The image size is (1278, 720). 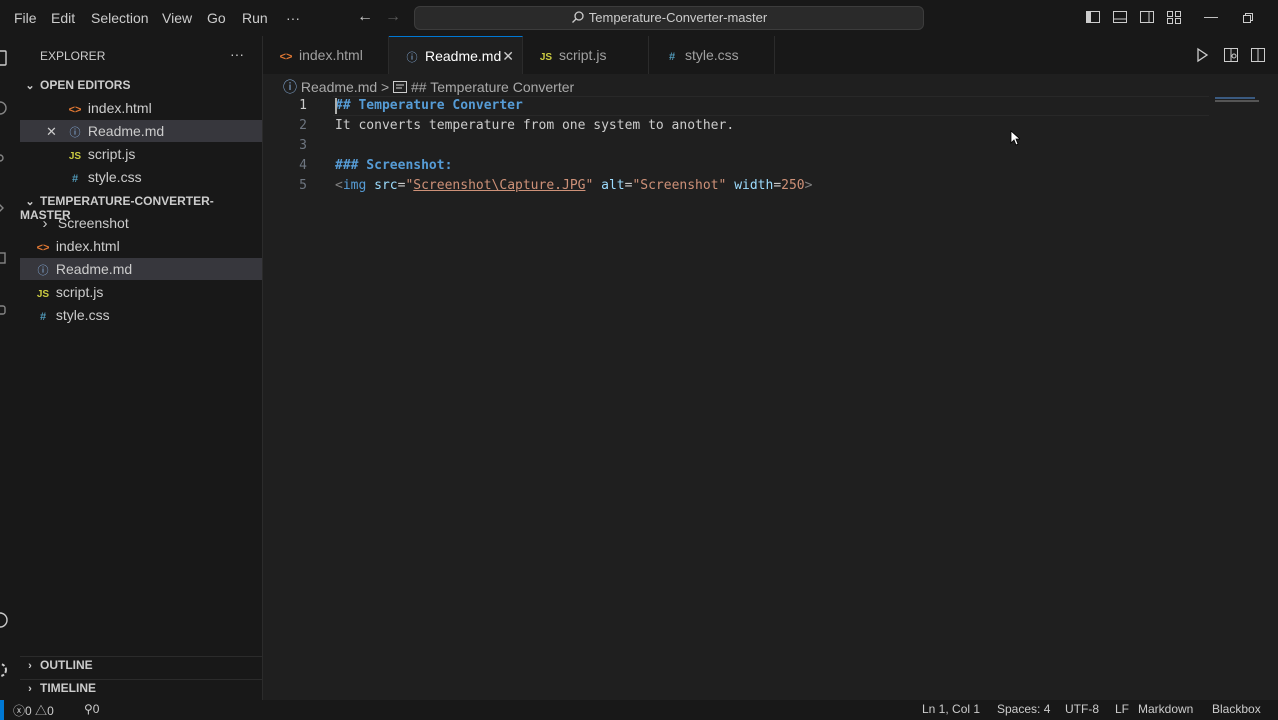 I want to click on open-editor-label: index.html, so click(x=119, y=108).